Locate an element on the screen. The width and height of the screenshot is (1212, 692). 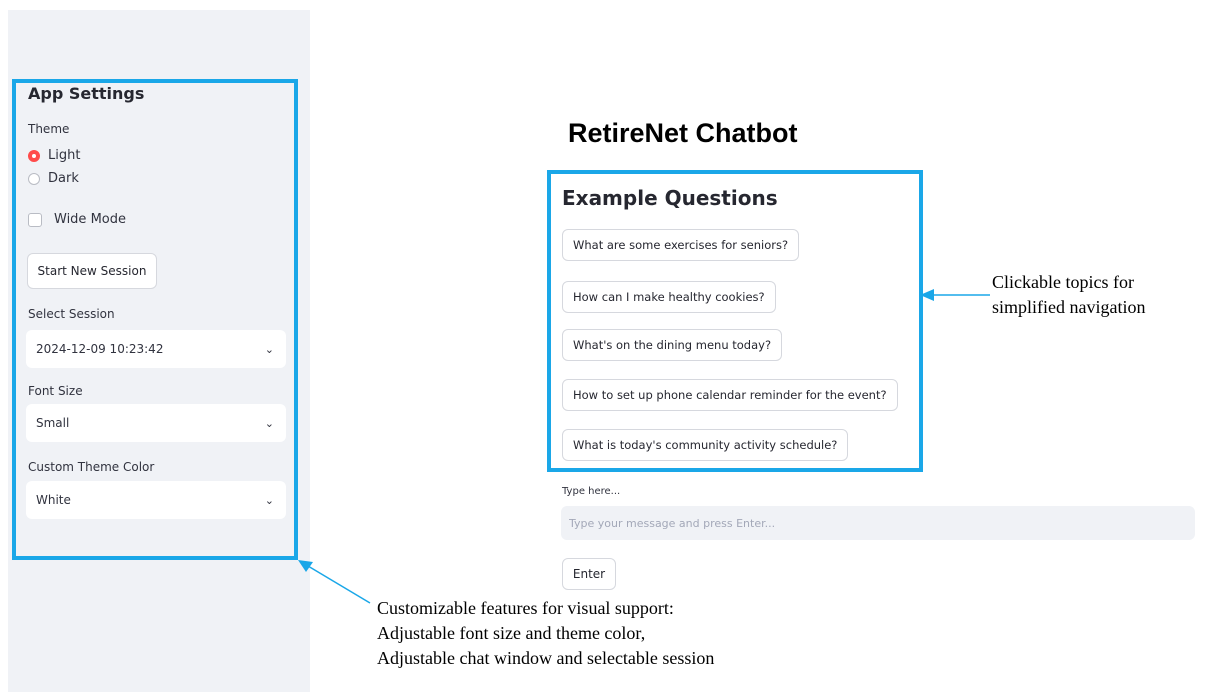
question-button: What are some exercises for seniors? is located at coordinates (681, 245).